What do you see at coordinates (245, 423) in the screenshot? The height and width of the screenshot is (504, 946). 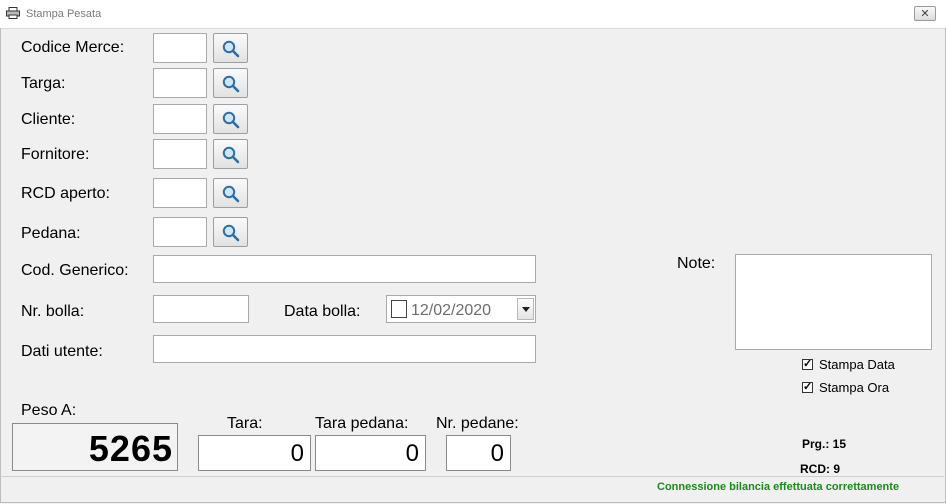 I see `label-tara: Tara:` at bounding box center [245, 423].